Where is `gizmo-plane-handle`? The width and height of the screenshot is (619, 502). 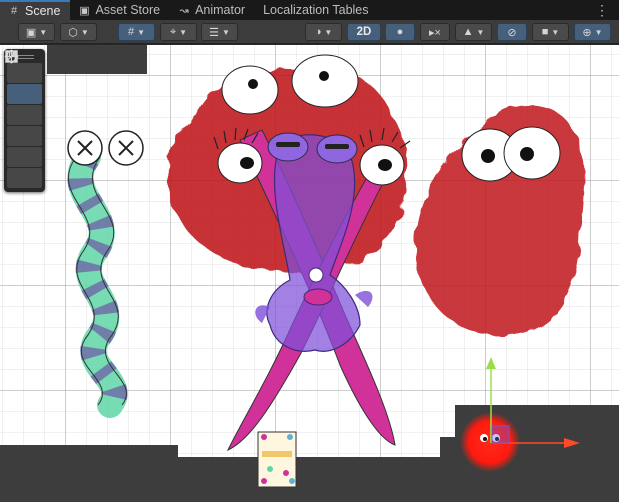 gizmo-plane-handle is located at coordinates (500, 434).